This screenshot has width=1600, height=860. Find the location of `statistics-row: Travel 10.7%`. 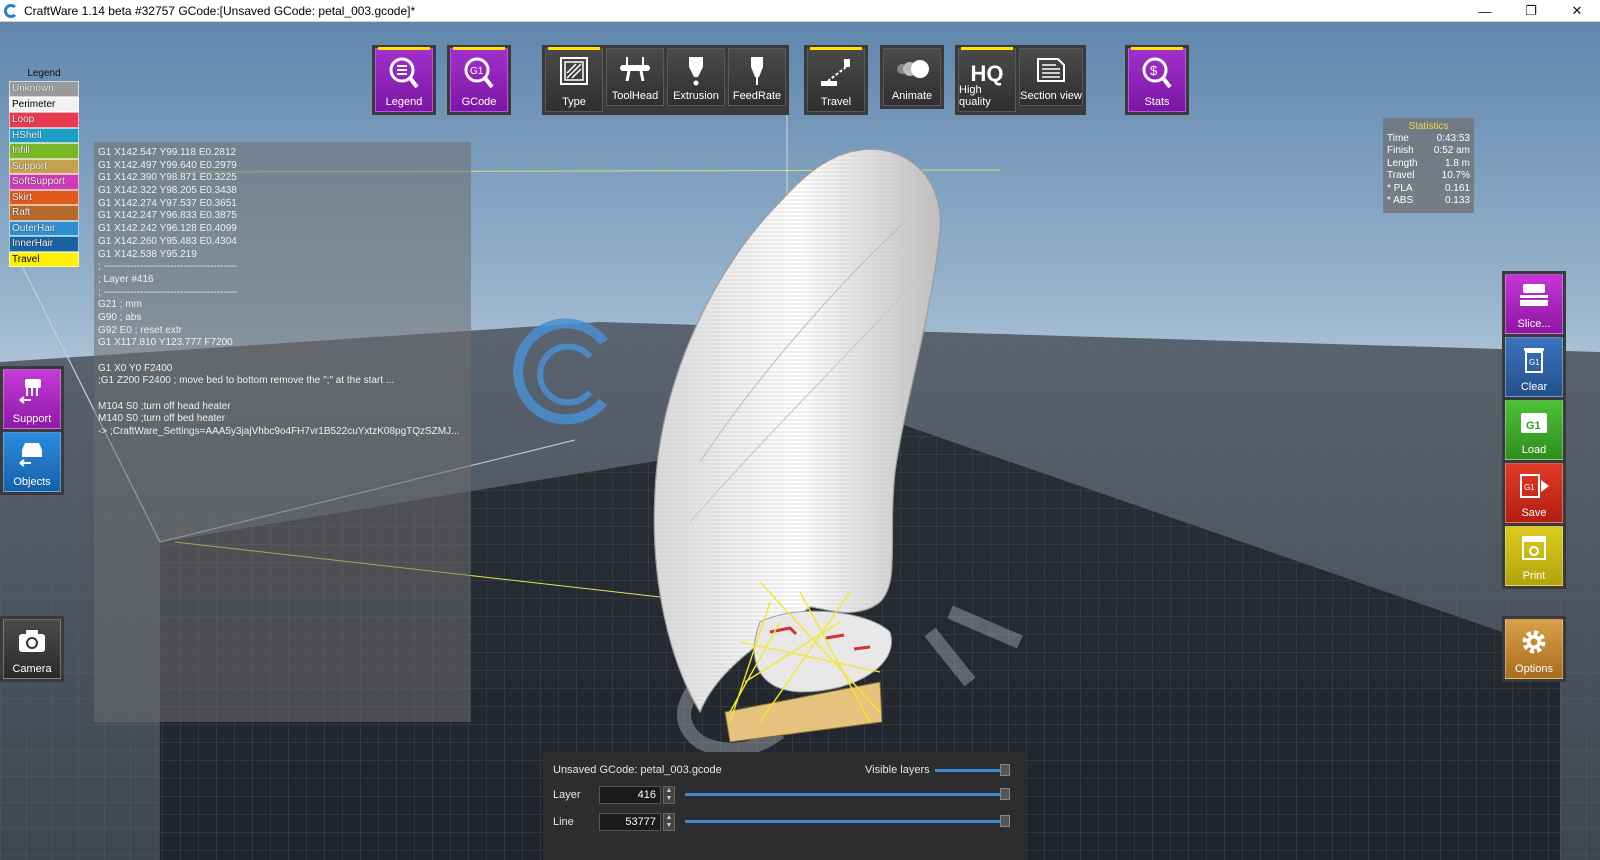

statistics-row: Travel 10.7% is located at coordinates (1428, 176).